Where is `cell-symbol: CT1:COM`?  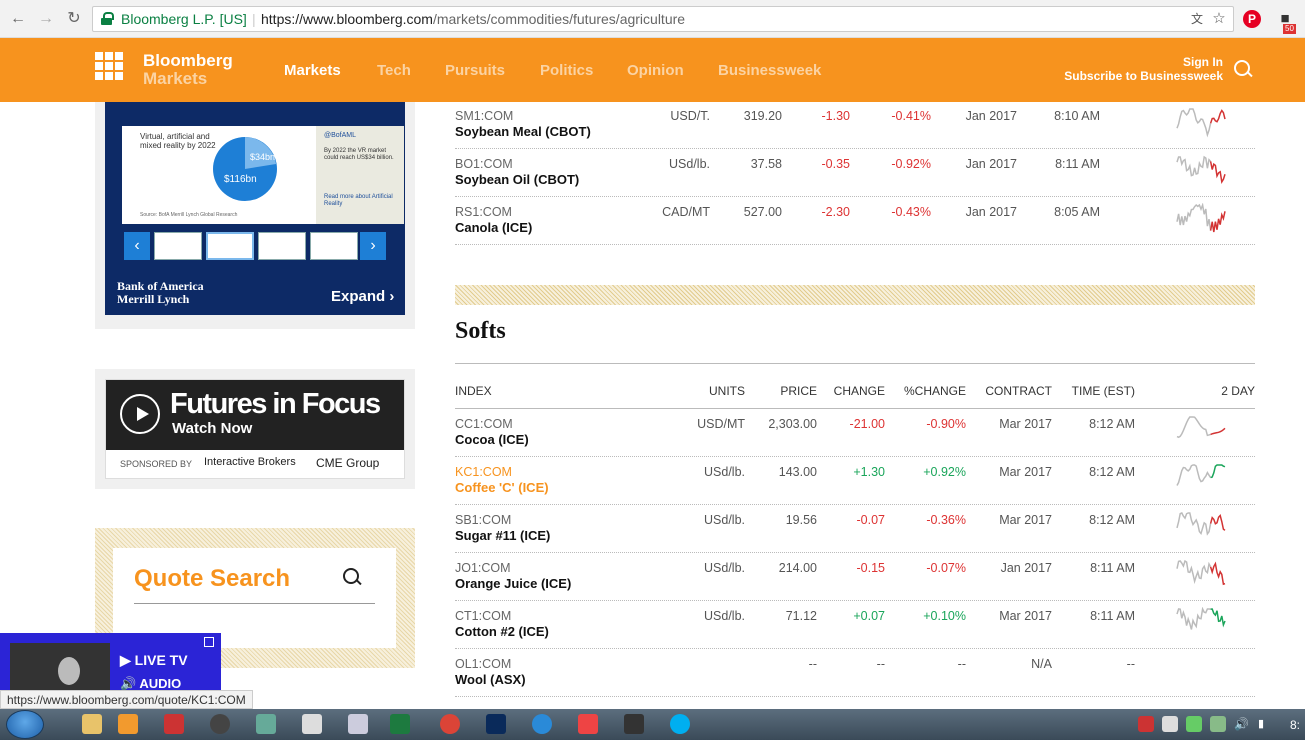 cell-symbol: CT1:COM is located at coordinates (483, 616).